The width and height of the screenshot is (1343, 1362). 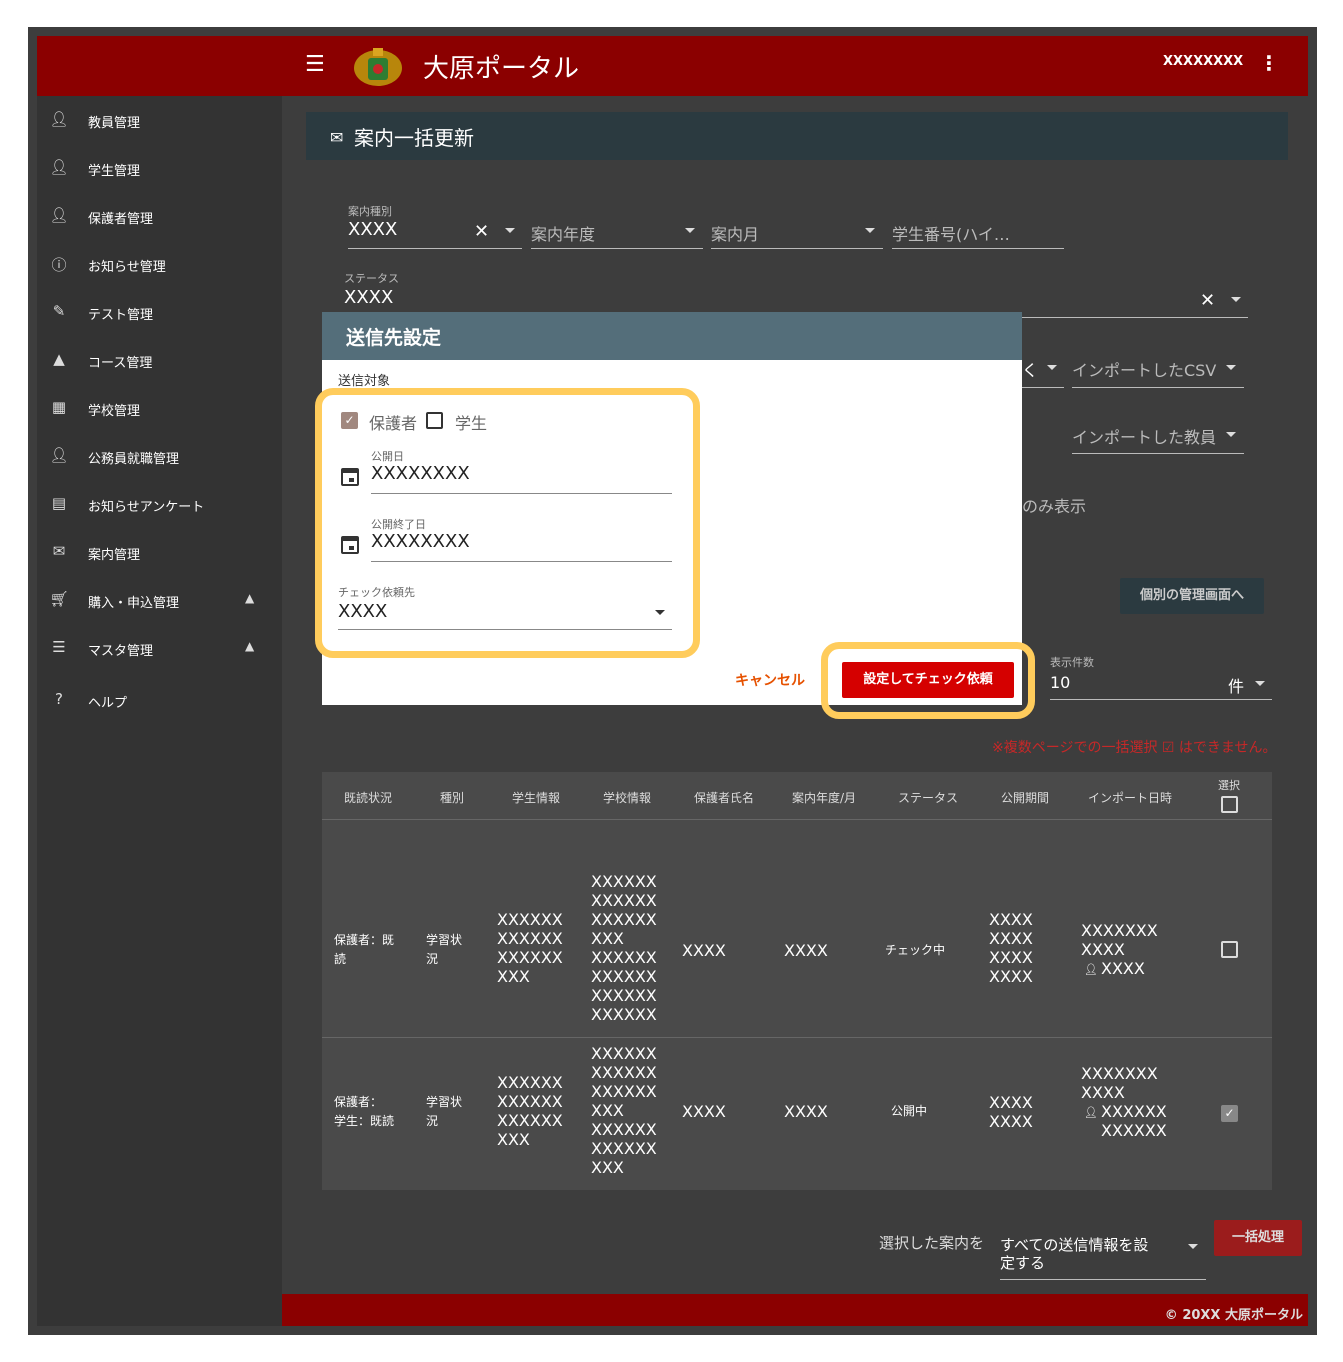 What do you see at coordinates (159, 167) in the screenshot?
I see `sidebar-item-students: 👤︎ 学生管理` at bounding box center [159, 167].